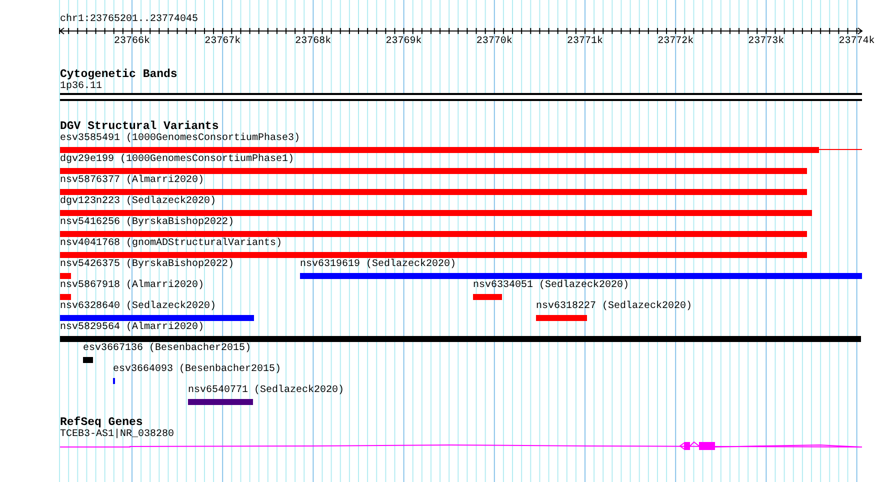  I want to click on ruler-label: 23768k, so click(313, 42).